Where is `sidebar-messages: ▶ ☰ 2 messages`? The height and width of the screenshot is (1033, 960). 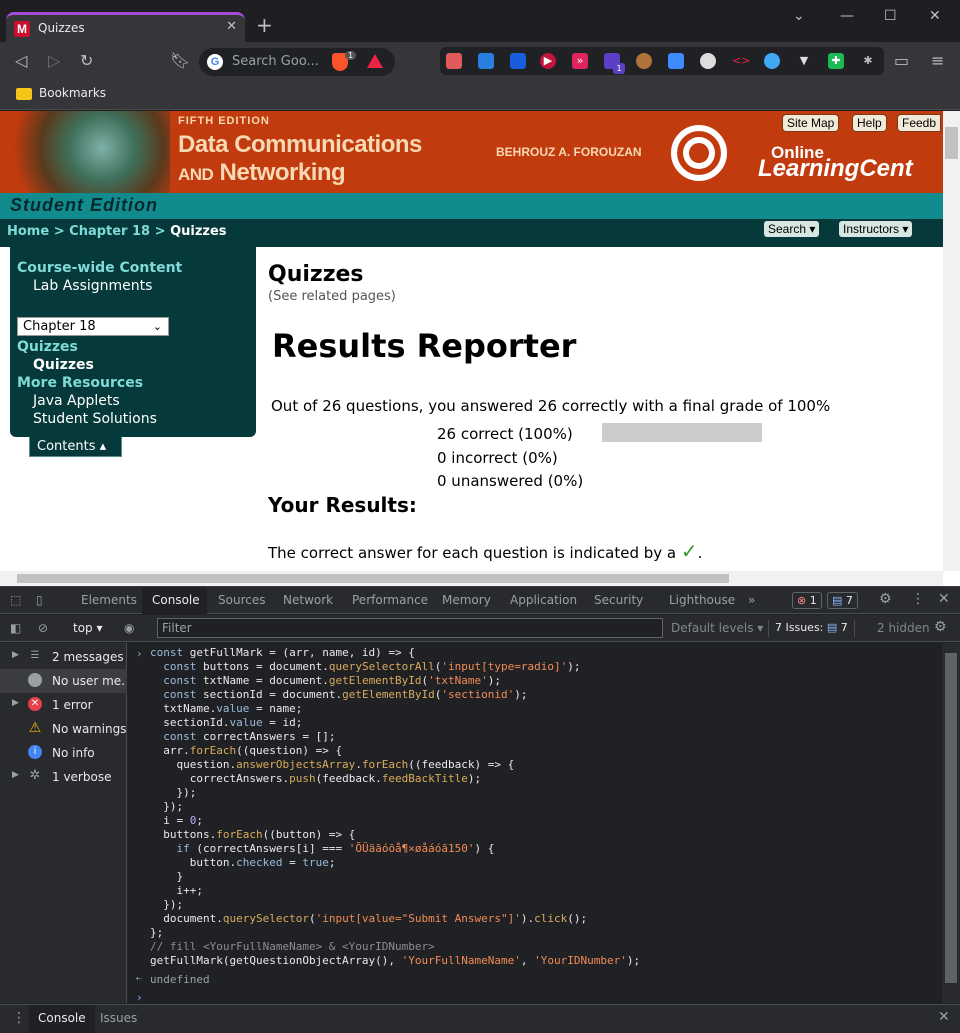 sidebar-messages: ▶ ☰ 2 messages is located at coordinates (63, 657).